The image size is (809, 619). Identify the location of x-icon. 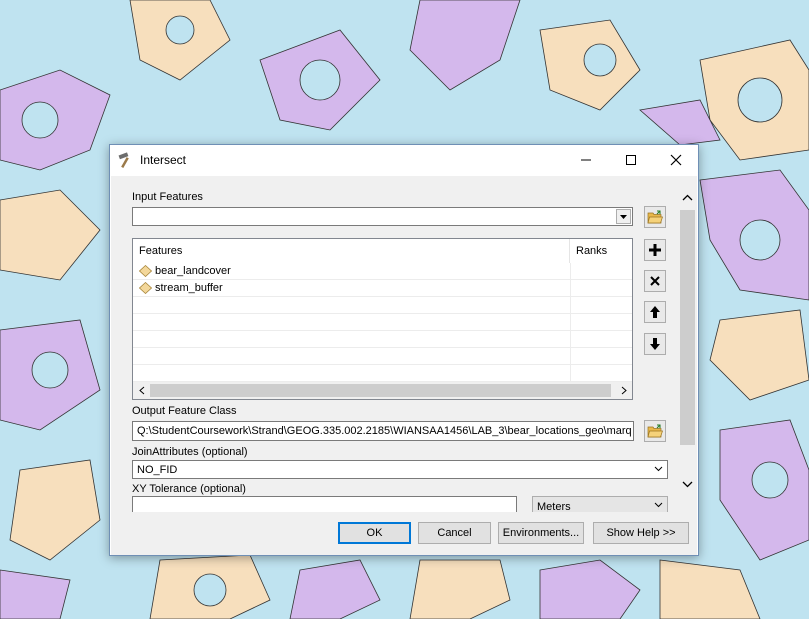
(655, 281).